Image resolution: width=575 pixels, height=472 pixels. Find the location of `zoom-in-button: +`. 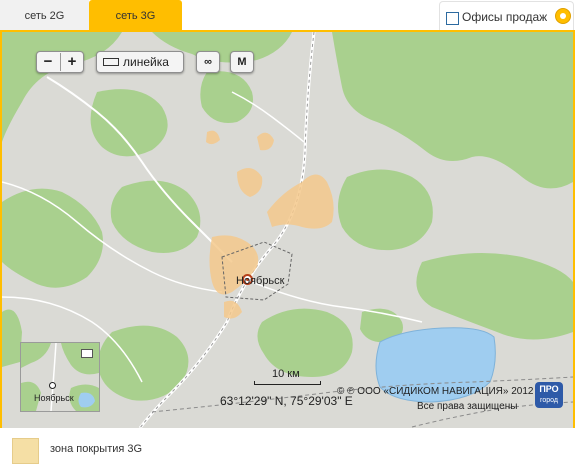

zoom-in-button: + is located at coordinates (72, 62).